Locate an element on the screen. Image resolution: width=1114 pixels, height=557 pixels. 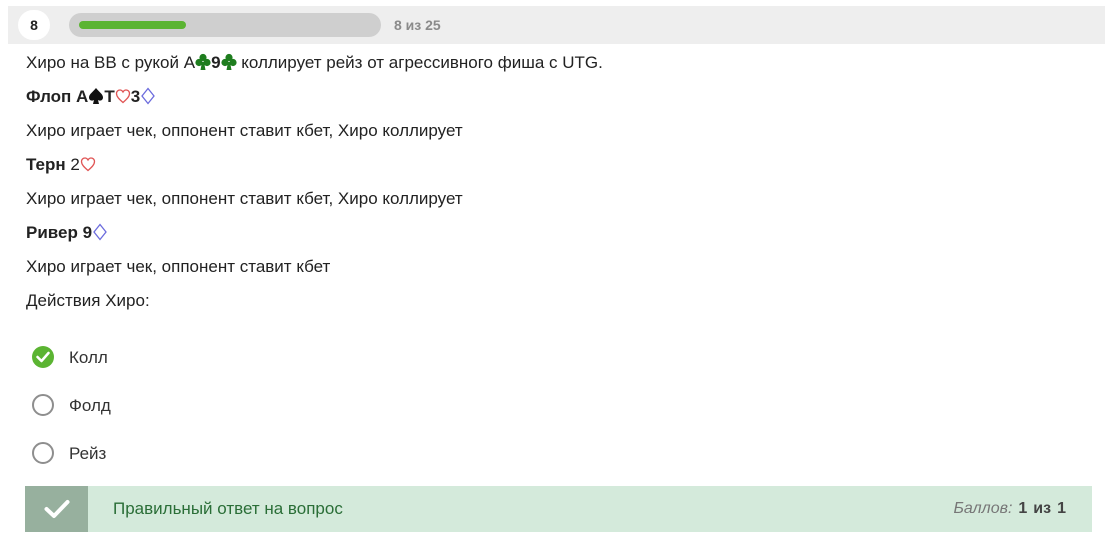
flop-line: Флоп A T3 is located at coordinates (556, 97).